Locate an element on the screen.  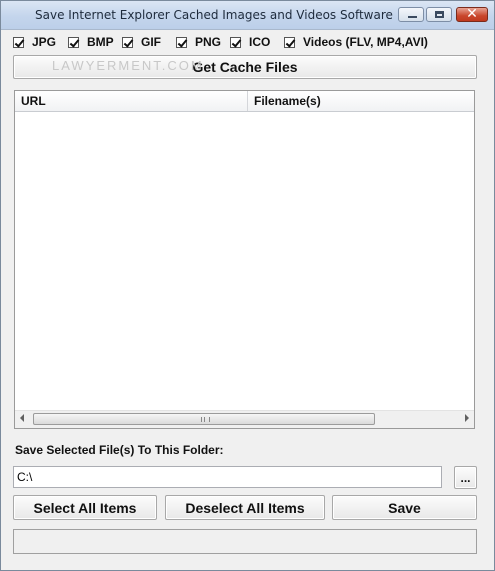
close-icon: ✕ is located at coordinates (472, 14).